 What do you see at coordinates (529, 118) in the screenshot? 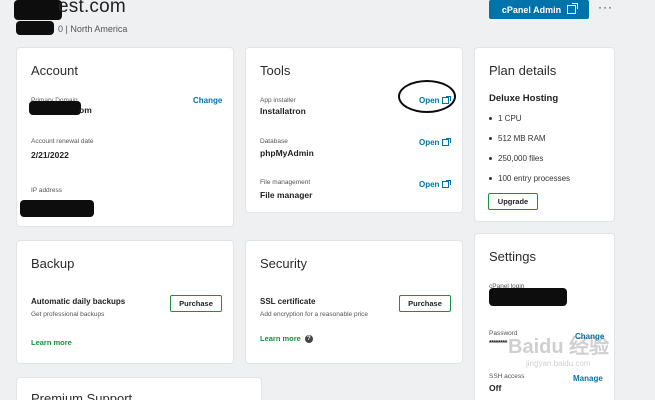
I see `plan-feature: 1 CPU` at bounding box center [529, 118].